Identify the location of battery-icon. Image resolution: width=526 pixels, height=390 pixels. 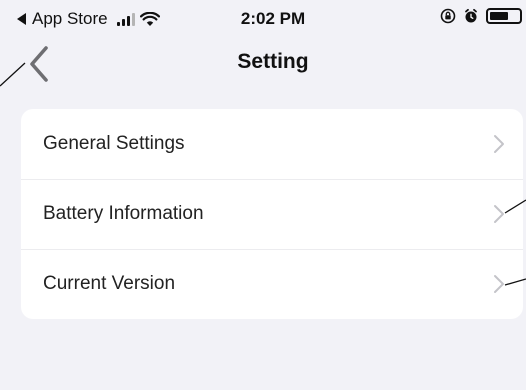
(504, 16).